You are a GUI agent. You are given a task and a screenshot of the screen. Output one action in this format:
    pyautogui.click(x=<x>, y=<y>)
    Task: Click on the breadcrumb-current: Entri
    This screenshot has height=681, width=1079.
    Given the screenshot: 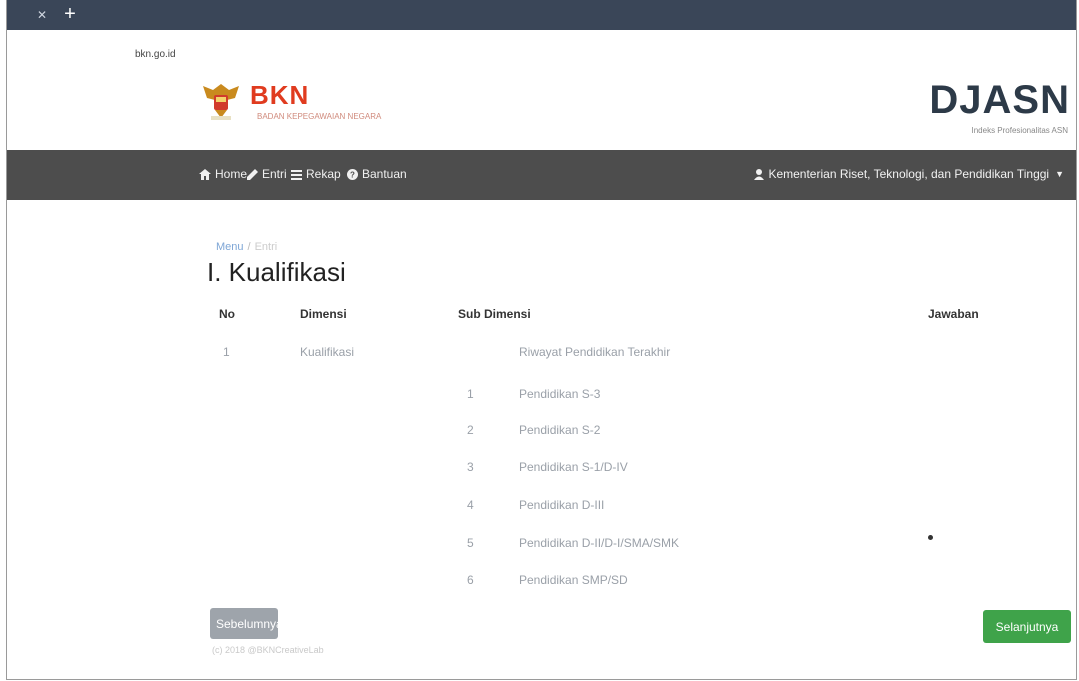 What is the action you would take?
    pyautogui.click(x=266, y=247)
    